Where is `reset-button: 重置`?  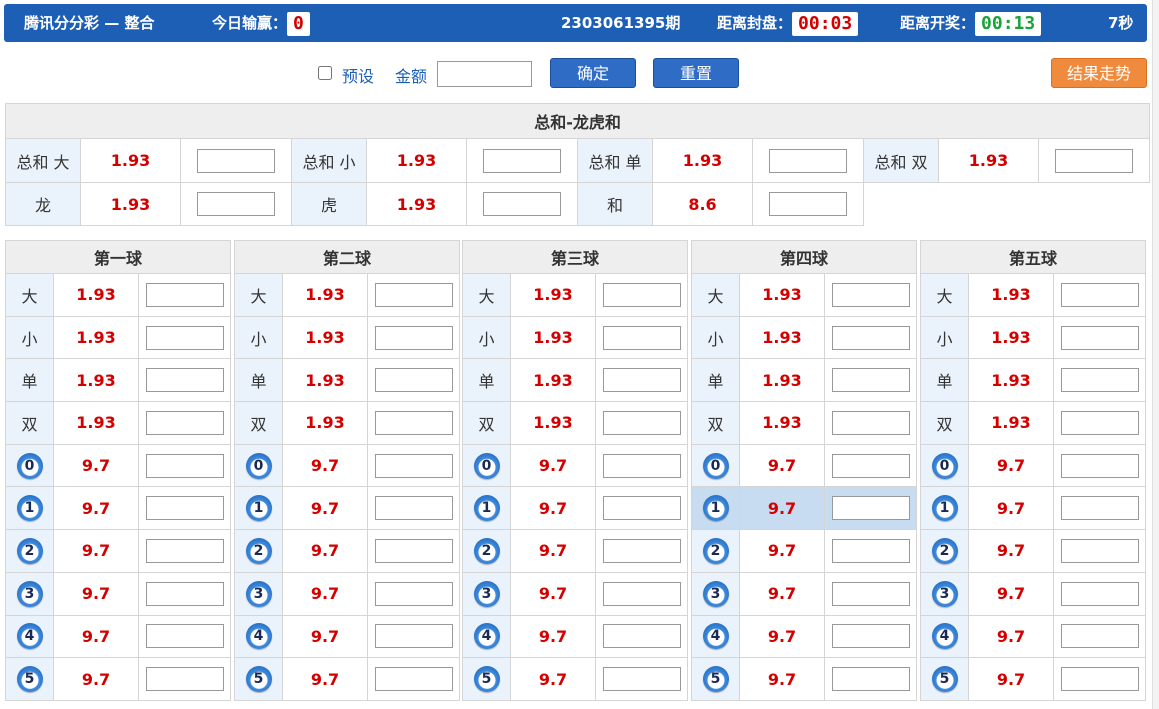 reset-button: 重置 is located at coordinates (696, 73).